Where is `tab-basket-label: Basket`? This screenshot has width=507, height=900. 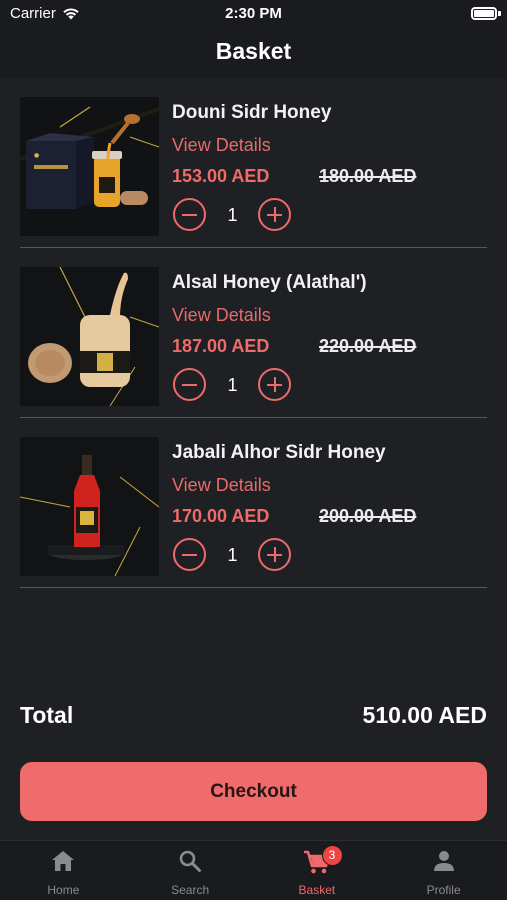
tab-basket-label: Basket is located at coordinates (317, 890).